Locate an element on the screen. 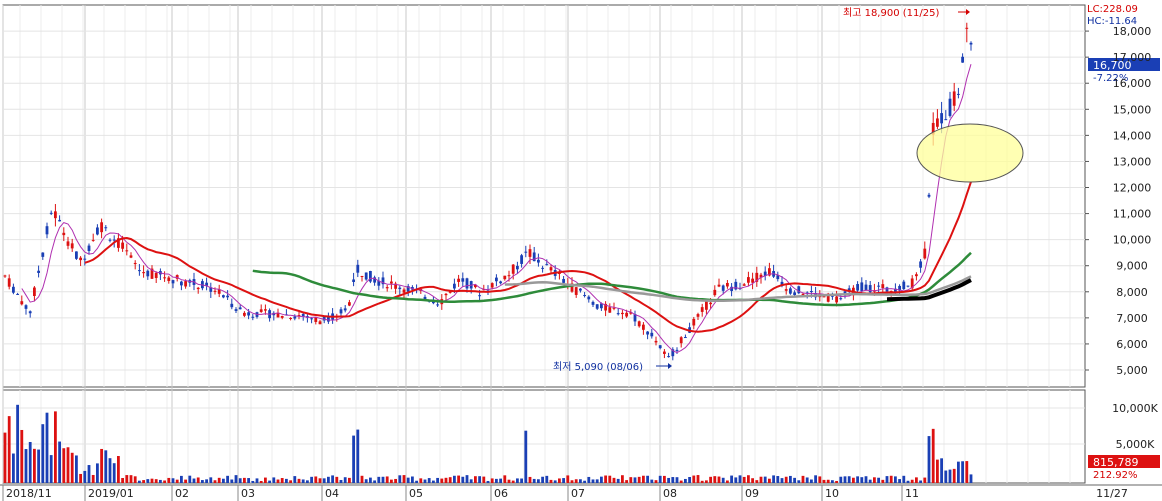  price-tick-label: 11,000 is located at coordinates (1132, 214).